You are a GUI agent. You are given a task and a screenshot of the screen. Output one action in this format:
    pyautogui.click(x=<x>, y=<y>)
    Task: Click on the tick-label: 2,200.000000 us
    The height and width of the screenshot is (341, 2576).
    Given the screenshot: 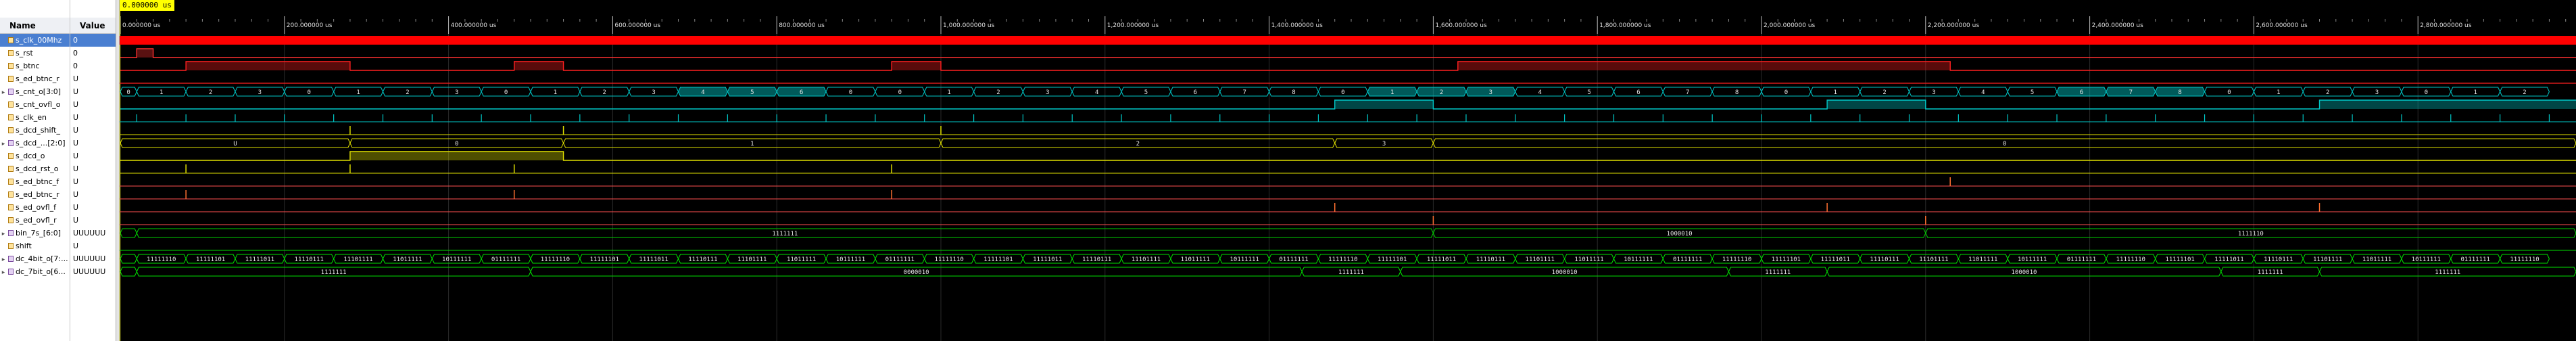 What is the action you would take?
    pyautogui.click(x=1954, y=25)
    